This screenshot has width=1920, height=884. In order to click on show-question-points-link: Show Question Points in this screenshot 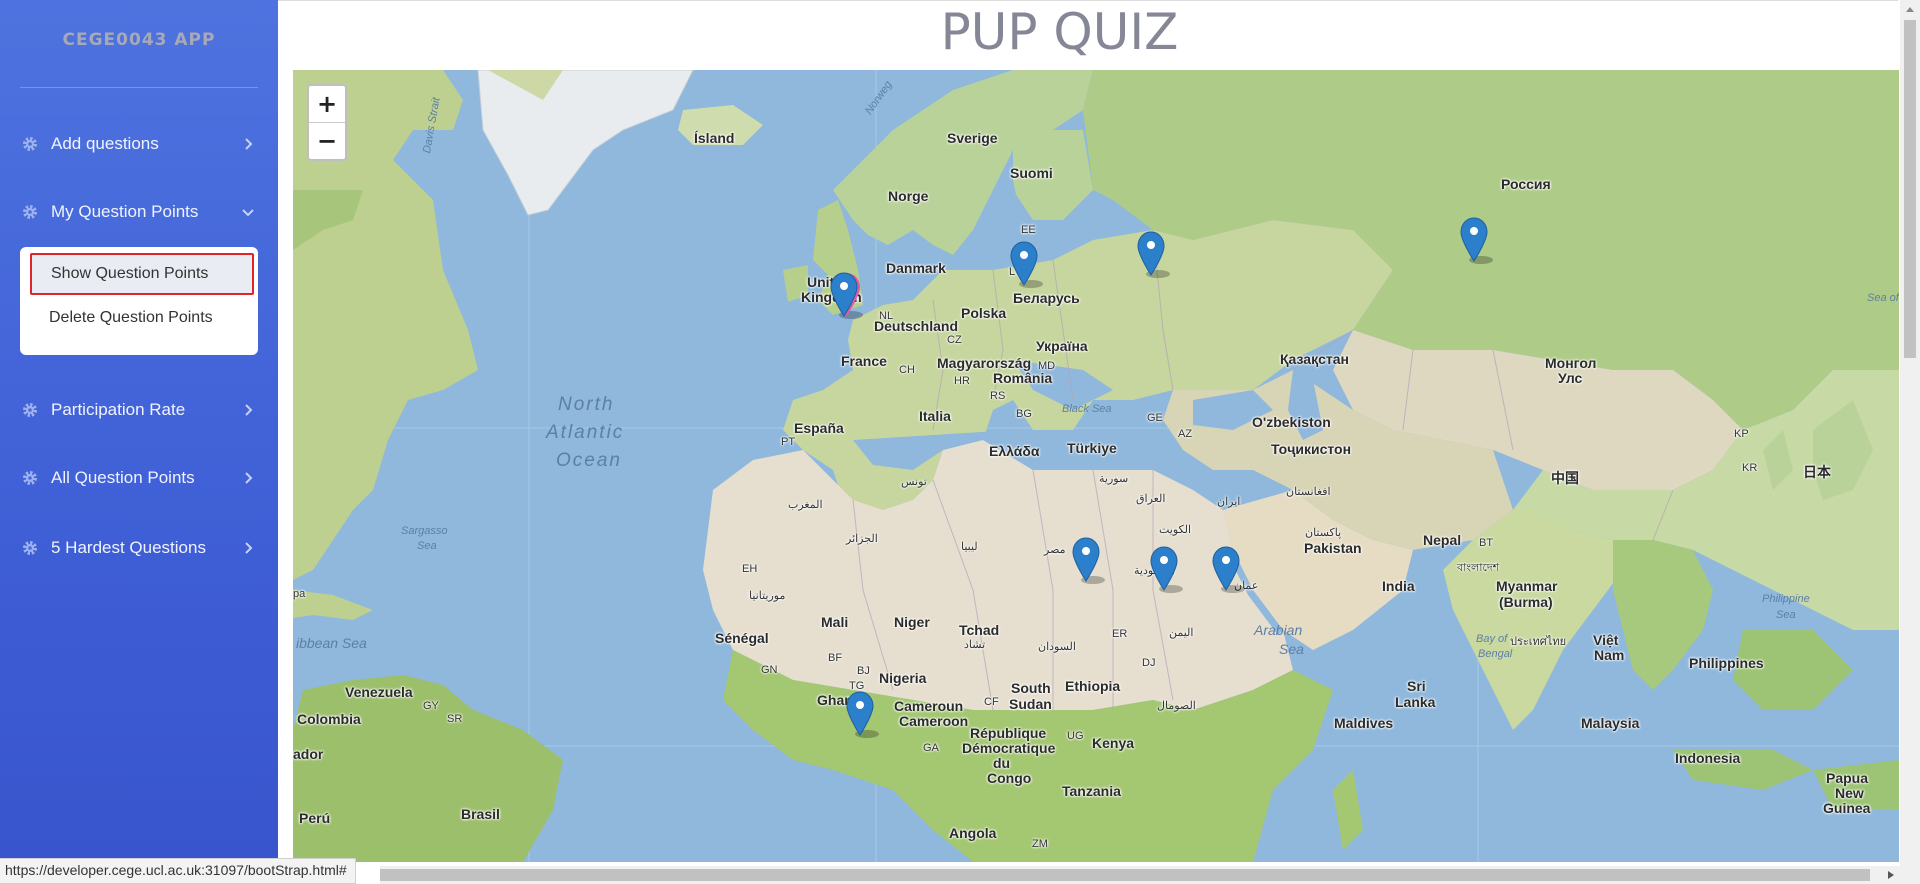, I will do `click(142, 274)`.